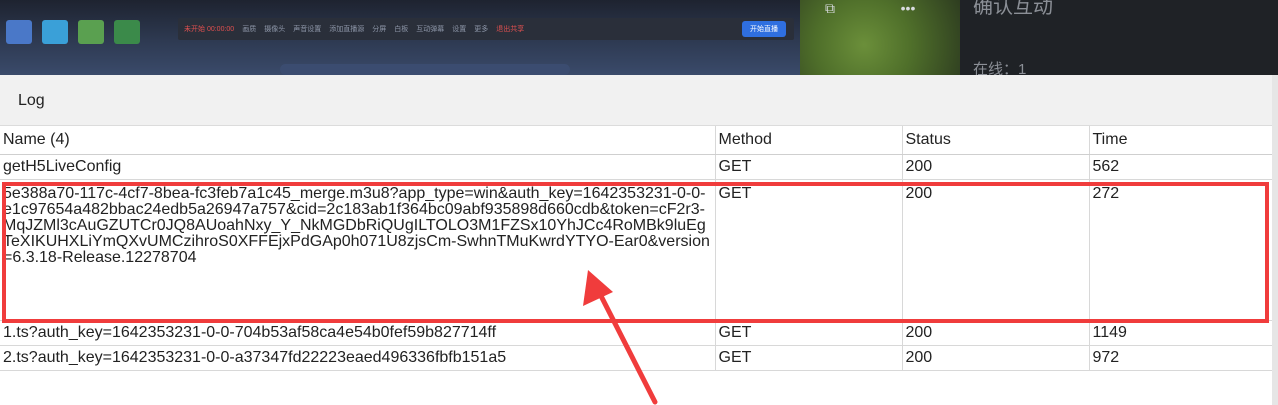  I want to click on table-header-row: Name (4) Method Status Time, so click(636, 140).